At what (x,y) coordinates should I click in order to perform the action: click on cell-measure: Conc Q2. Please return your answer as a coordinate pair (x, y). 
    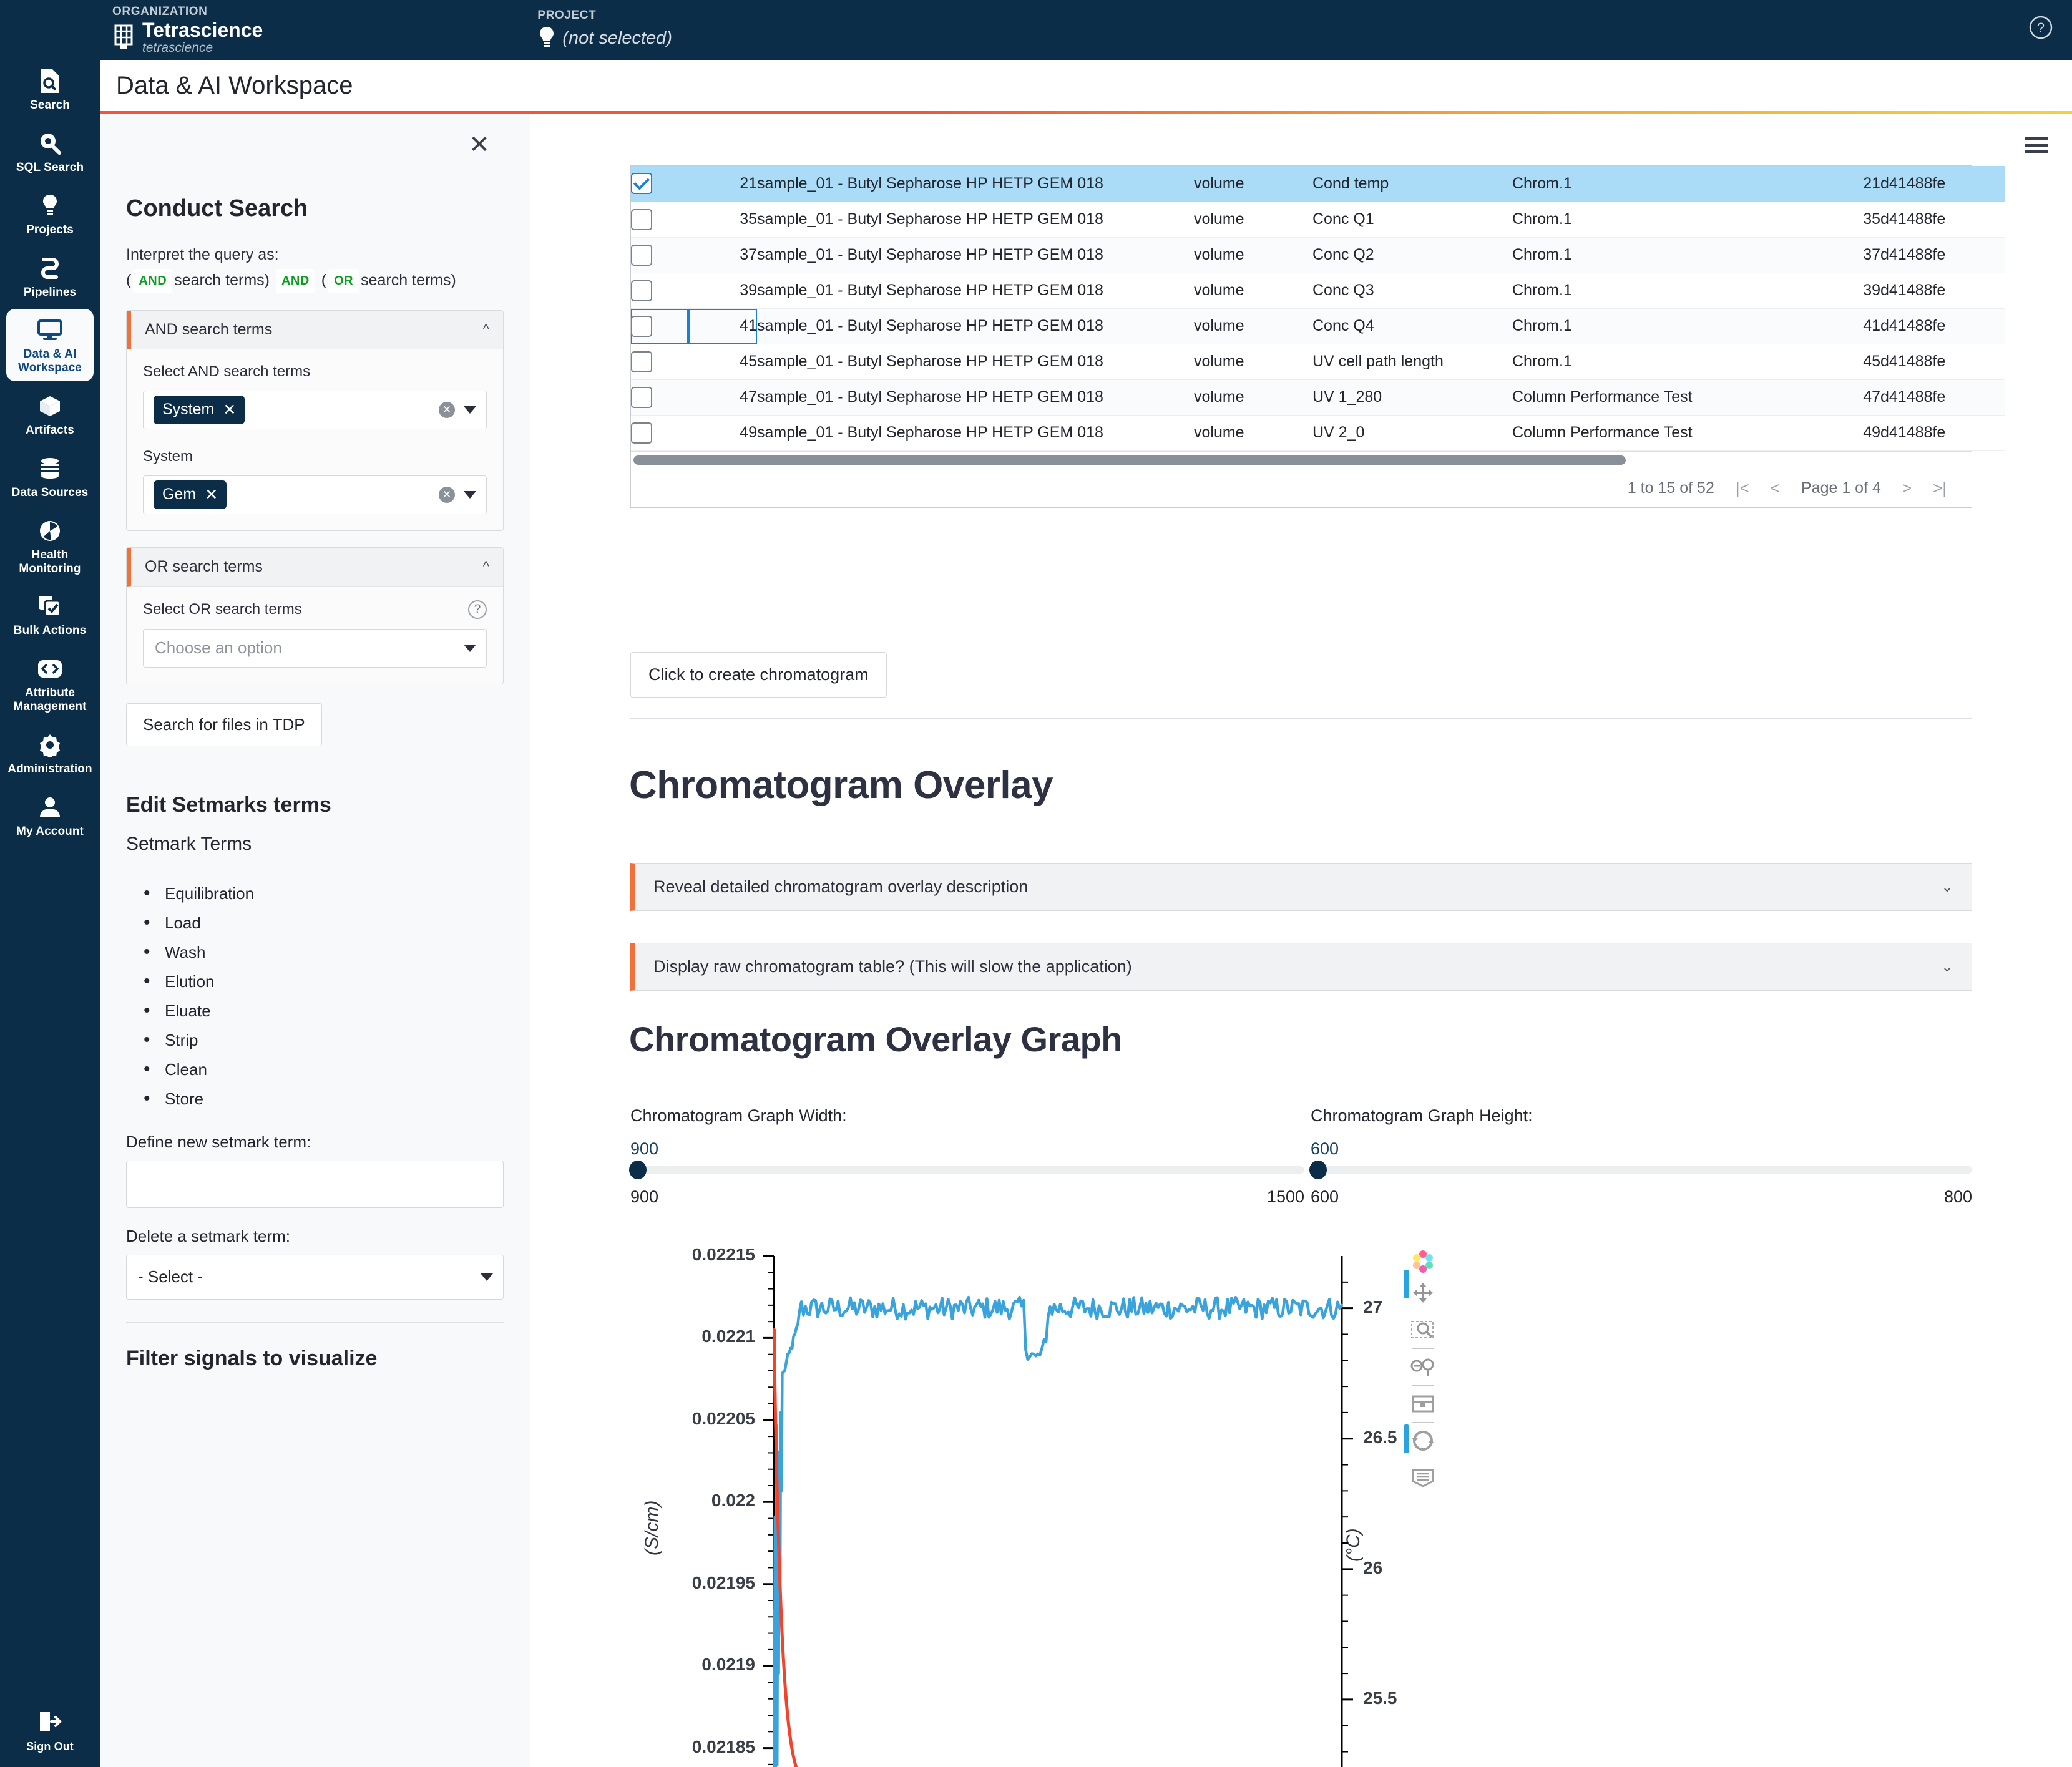
    Looking at the image, I should click on (1412, 255).